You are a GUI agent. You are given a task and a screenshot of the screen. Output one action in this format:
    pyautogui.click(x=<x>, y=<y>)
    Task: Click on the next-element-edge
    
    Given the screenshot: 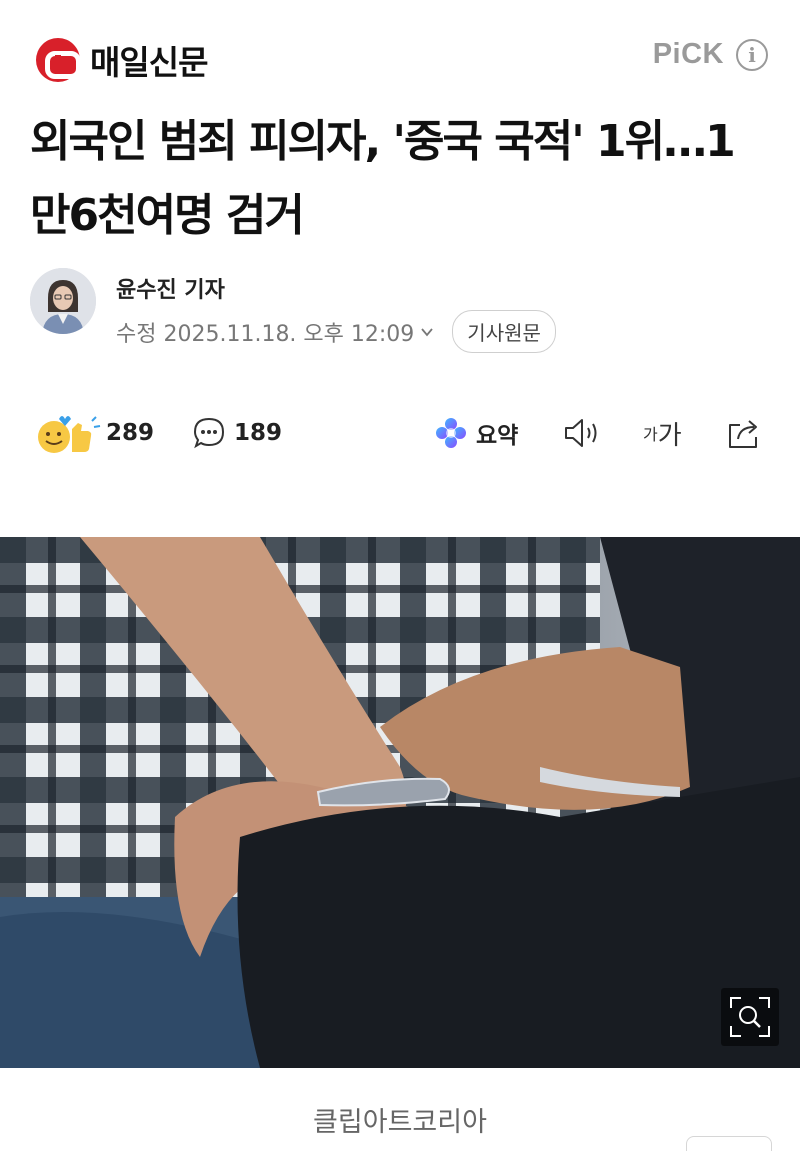 What is the action you would take?
    pyautogui.click(x=729, y=1143)
    